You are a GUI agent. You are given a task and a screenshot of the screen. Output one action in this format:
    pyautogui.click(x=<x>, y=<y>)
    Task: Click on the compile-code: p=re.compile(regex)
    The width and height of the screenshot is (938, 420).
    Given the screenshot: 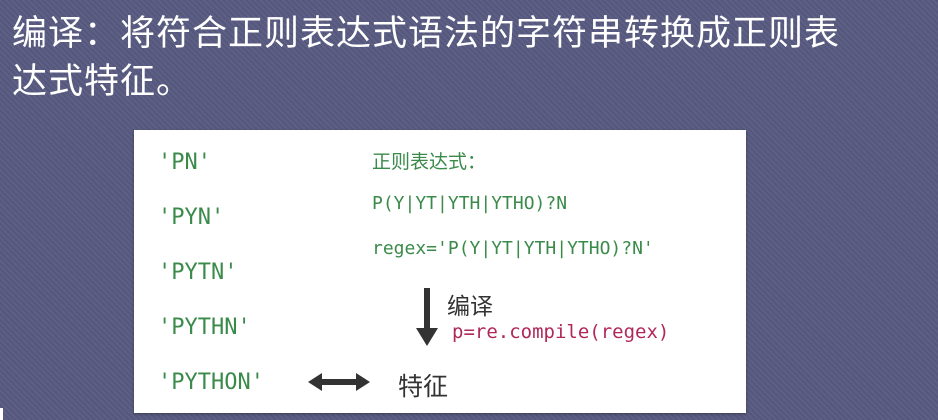 What is the action you would take?
    pyautogui.click(x=561, y=332)
    